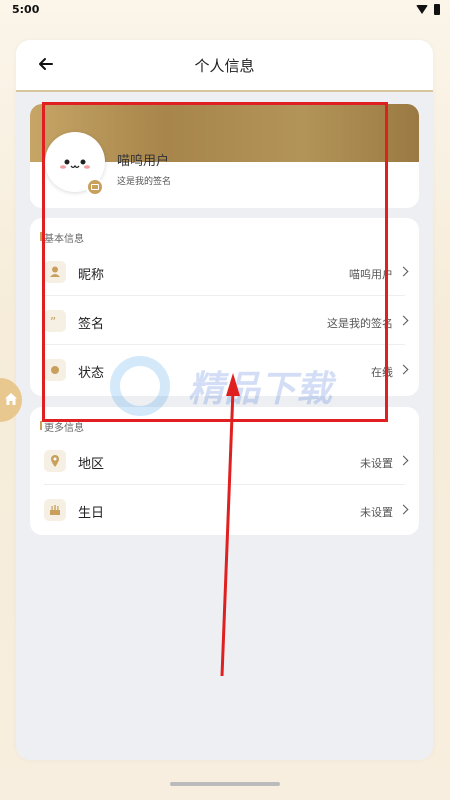 The height and width of the screenshot is (800, 450). Describe the element at coordinates (26, 9) in the screenshot. I see `status-time: 5:00` at that location.